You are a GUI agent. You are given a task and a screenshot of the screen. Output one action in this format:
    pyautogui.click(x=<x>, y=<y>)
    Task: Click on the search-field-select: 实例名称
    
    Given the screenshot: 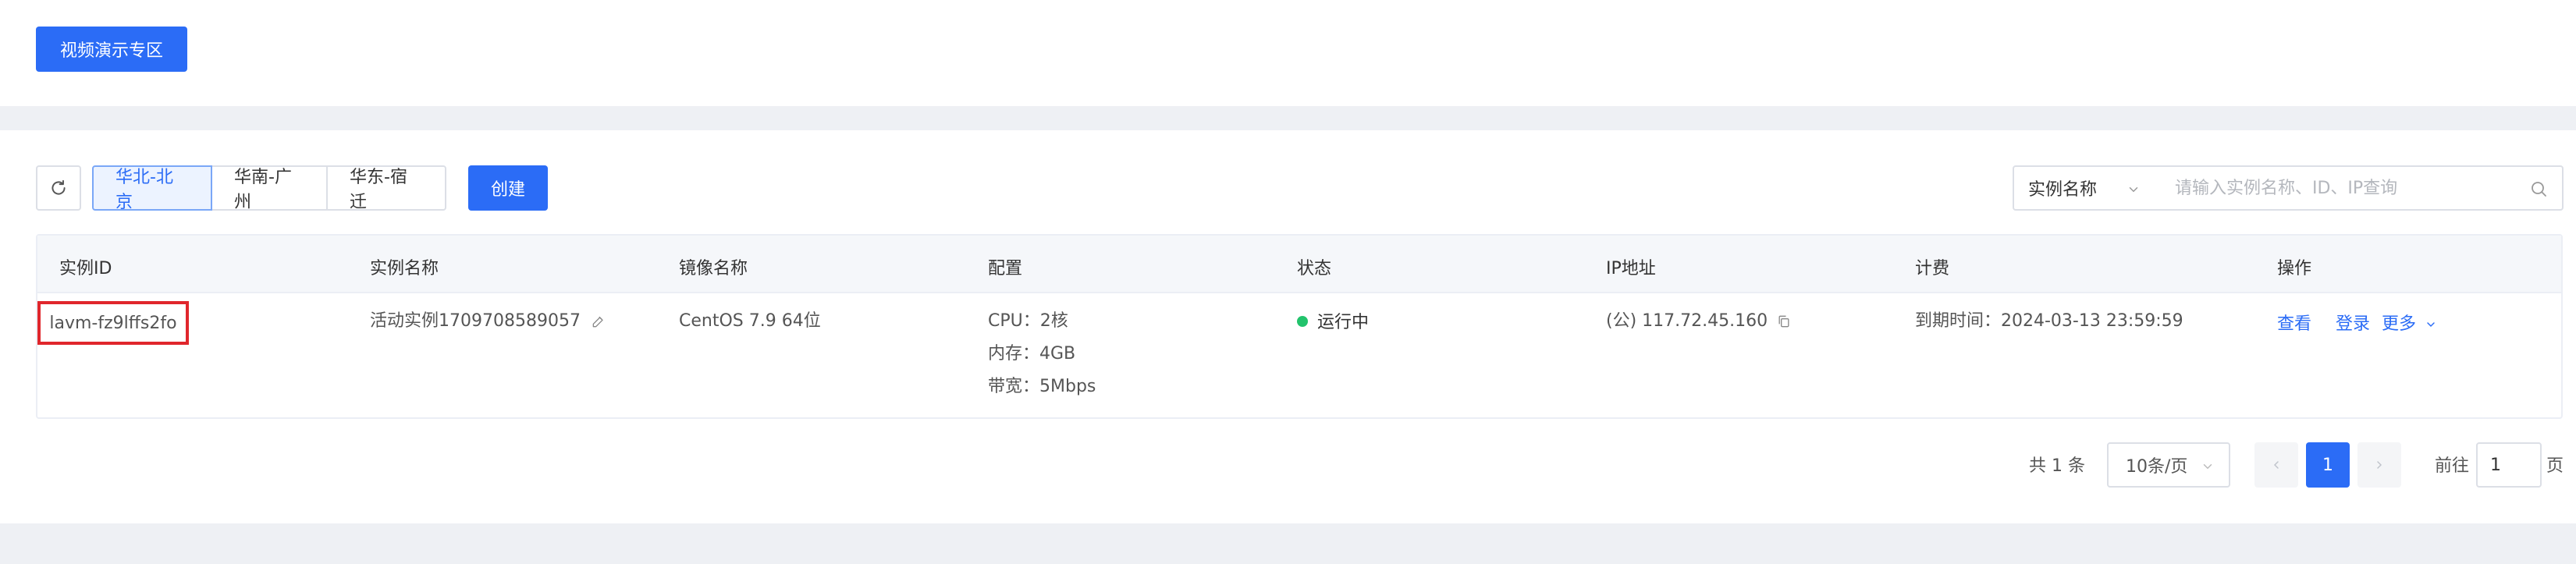 What is the action you would take?
    pyautogui.click(x=2087, y=188)
    